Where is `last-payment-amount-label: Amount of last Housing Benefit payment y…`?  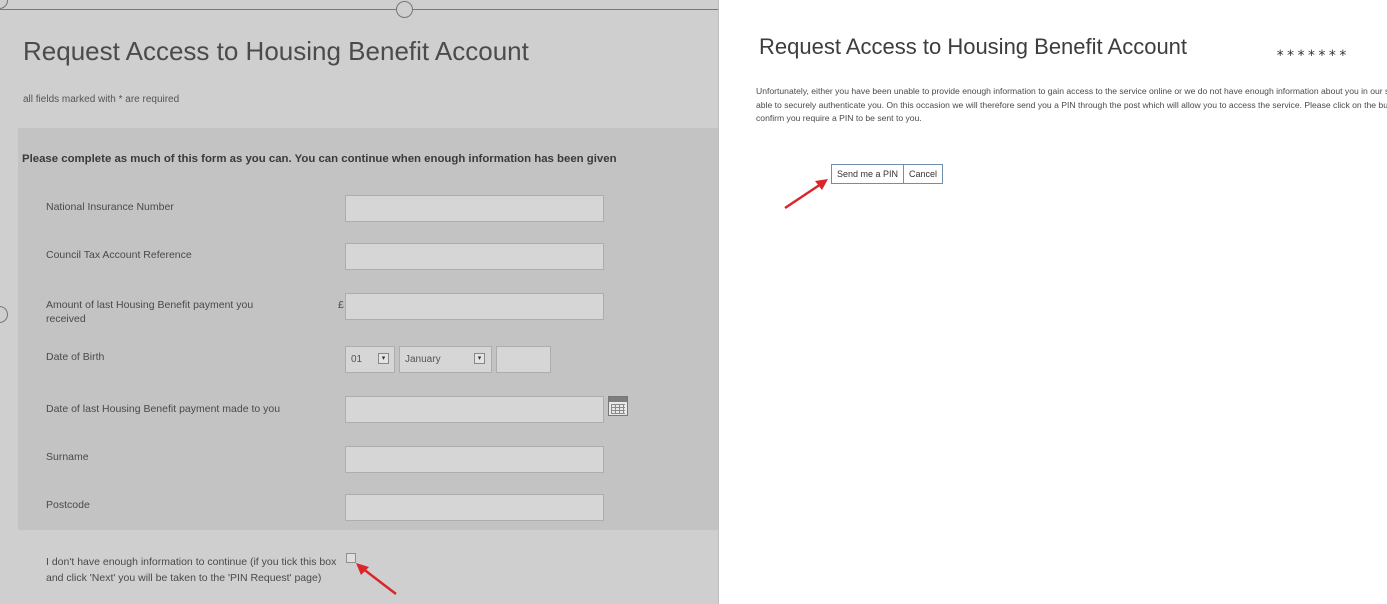 last-payment-amount-label: Amount of last Housing Benefit payment y… is located at coordinates (150, 312).